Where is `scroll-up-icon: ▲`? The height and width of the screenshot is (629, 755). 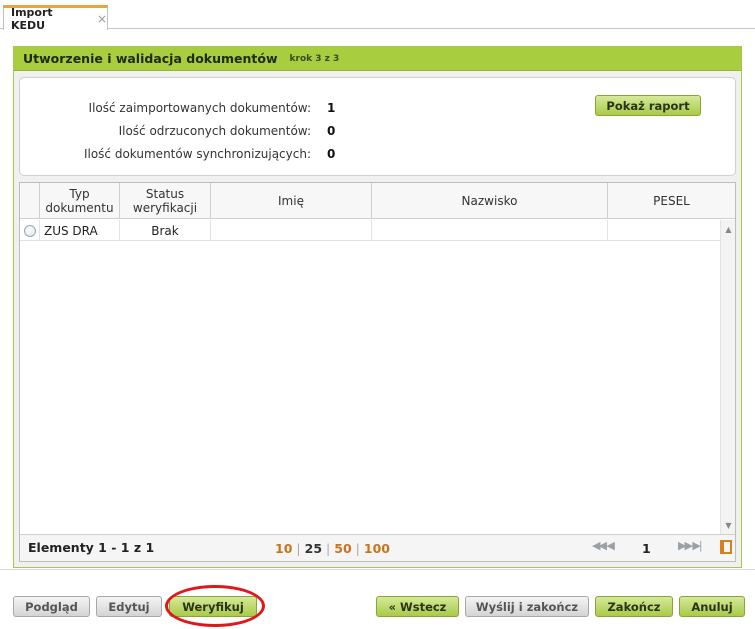
scroll-up-icon: ▲ is located at coordinates (728, 229).